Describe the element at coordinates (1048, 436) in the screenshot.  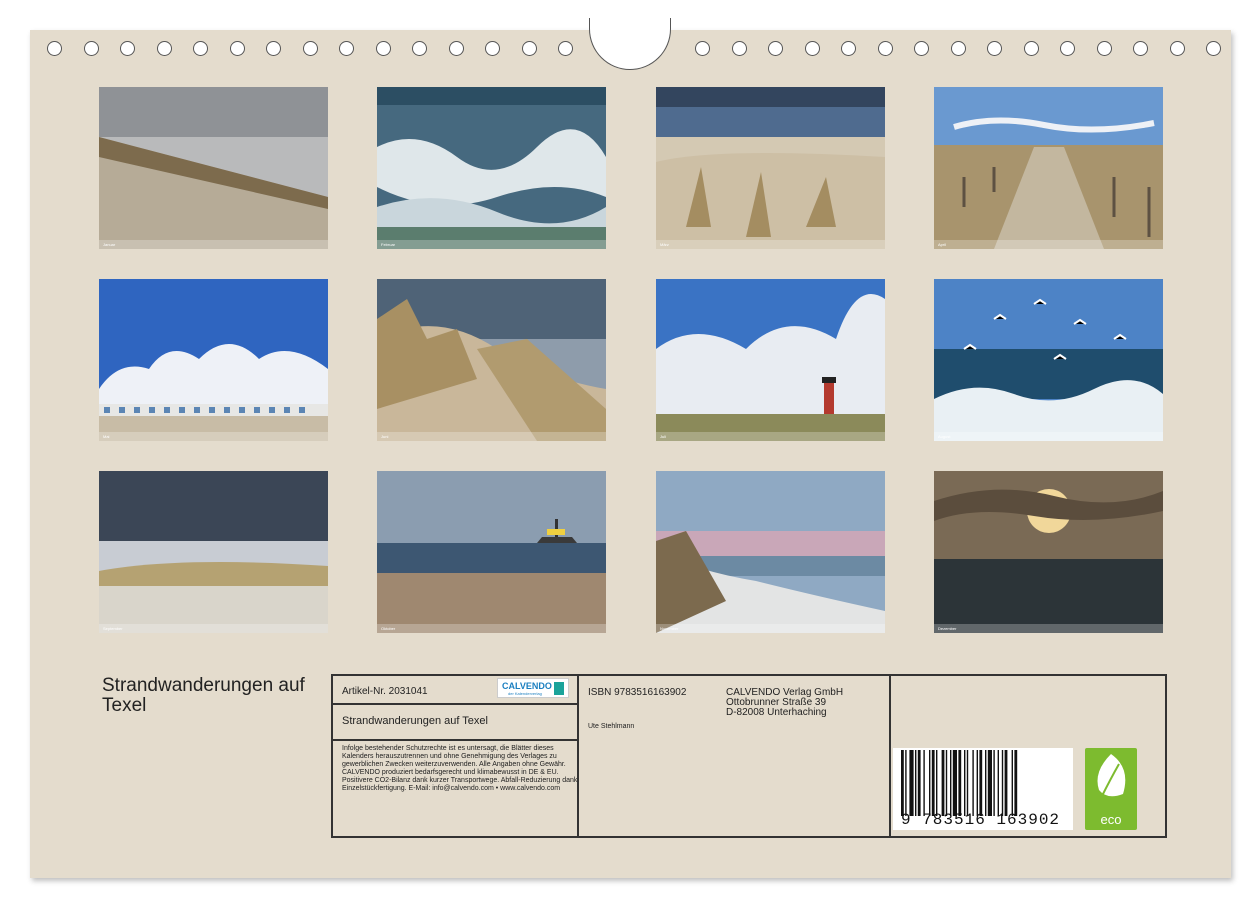
I see `month-label: August` at that location.